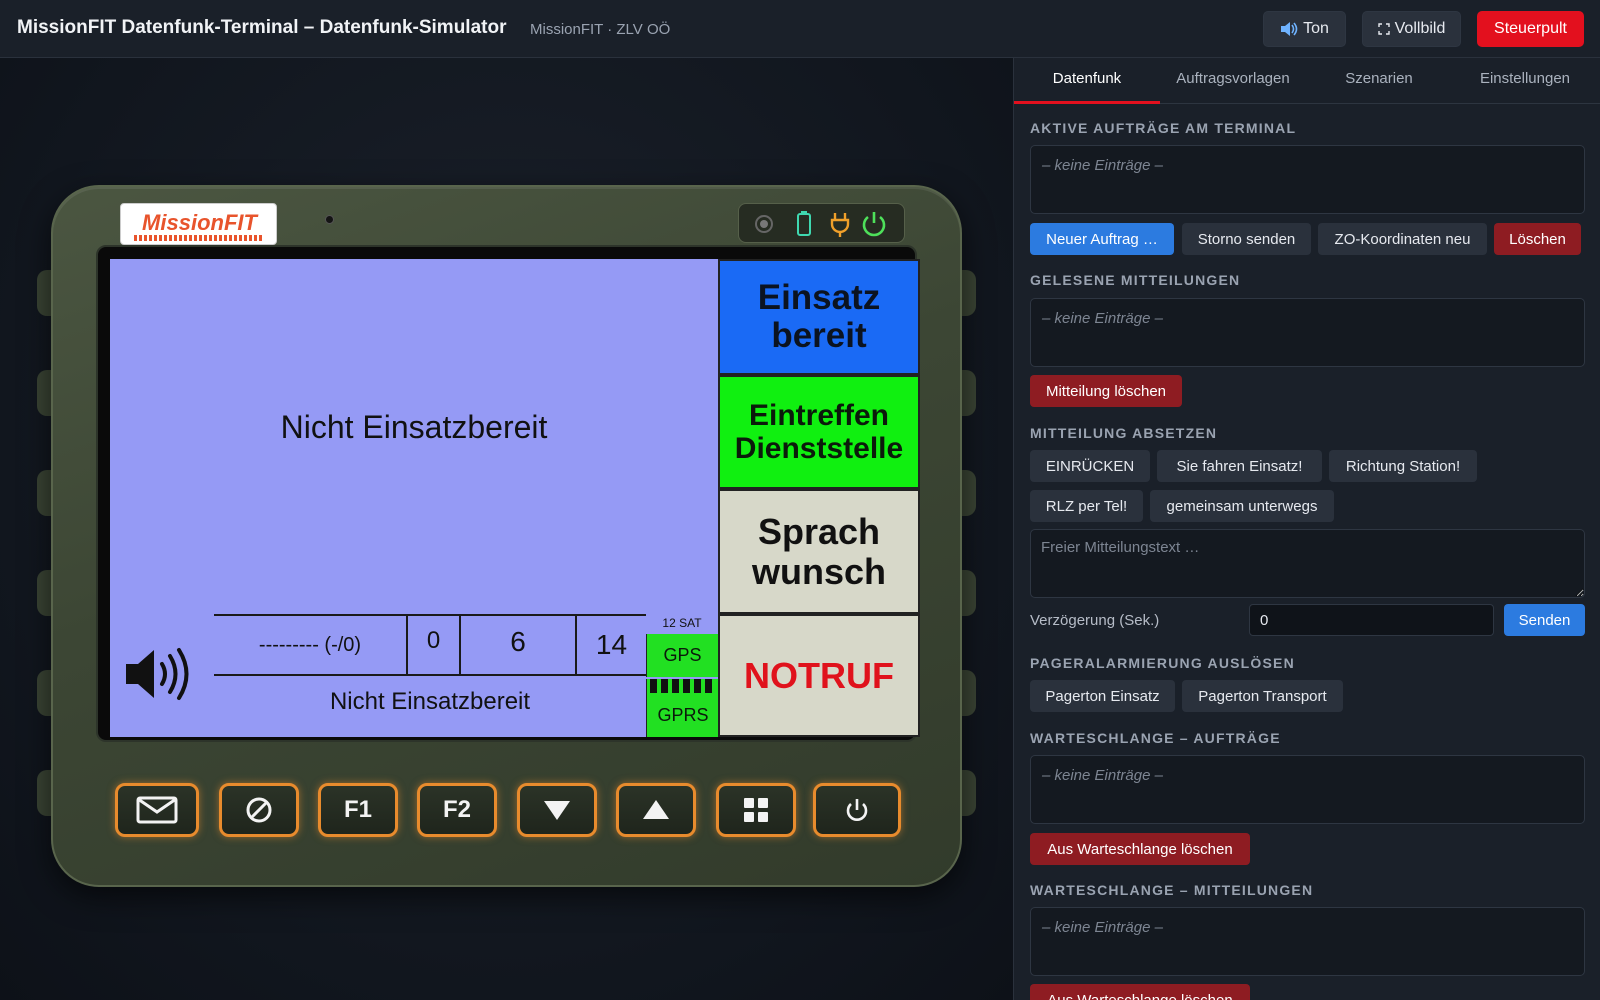 The image size is (1600, 1000). Describe the element at coordinates (1242, 506) in the screenshot. I see `quick-msg-unterwegs: gemeinsam unterwegs` at that location.